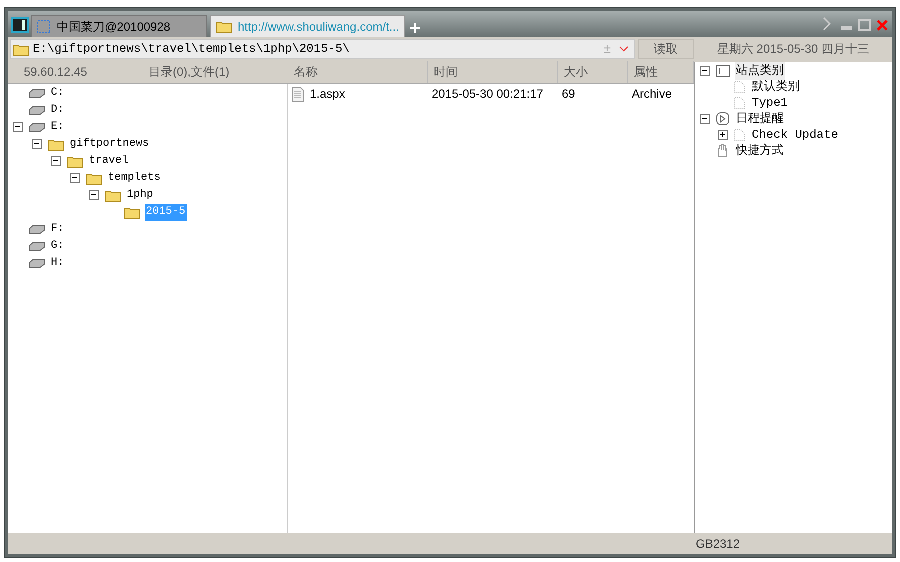 This screenshot has width=900, height=562. I want to click on date-label: 星期六 2015-05-30 四月十三, so click(793, 49).